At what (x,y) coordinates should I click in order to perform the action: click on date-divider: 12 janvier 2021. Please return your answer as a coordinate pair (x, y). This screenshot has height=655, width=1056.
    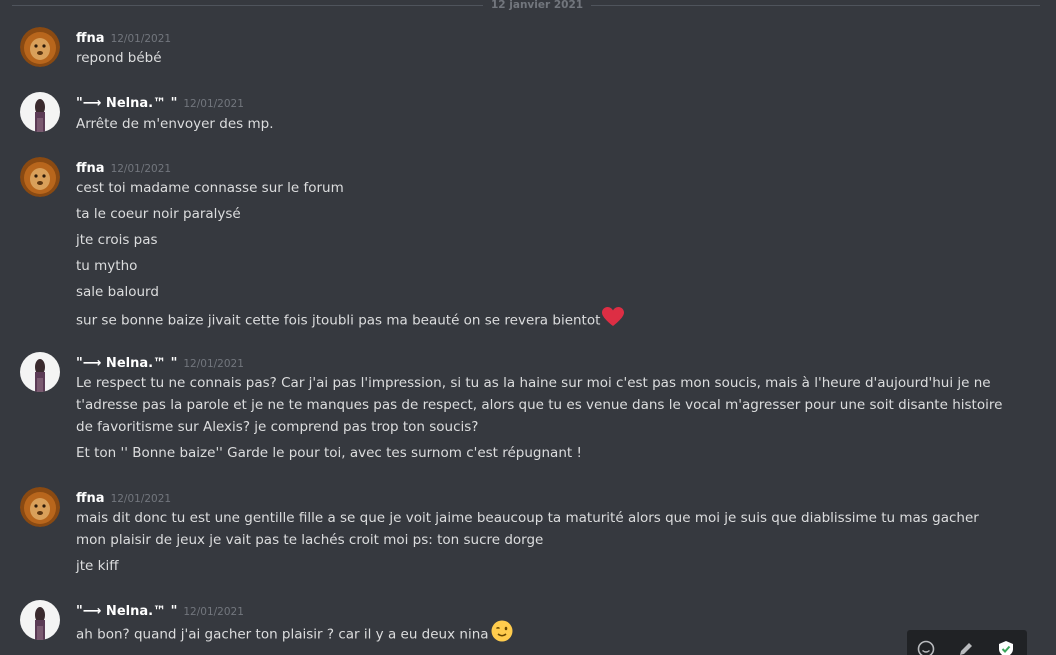
    Looking at the image, I should click on (520, 6).